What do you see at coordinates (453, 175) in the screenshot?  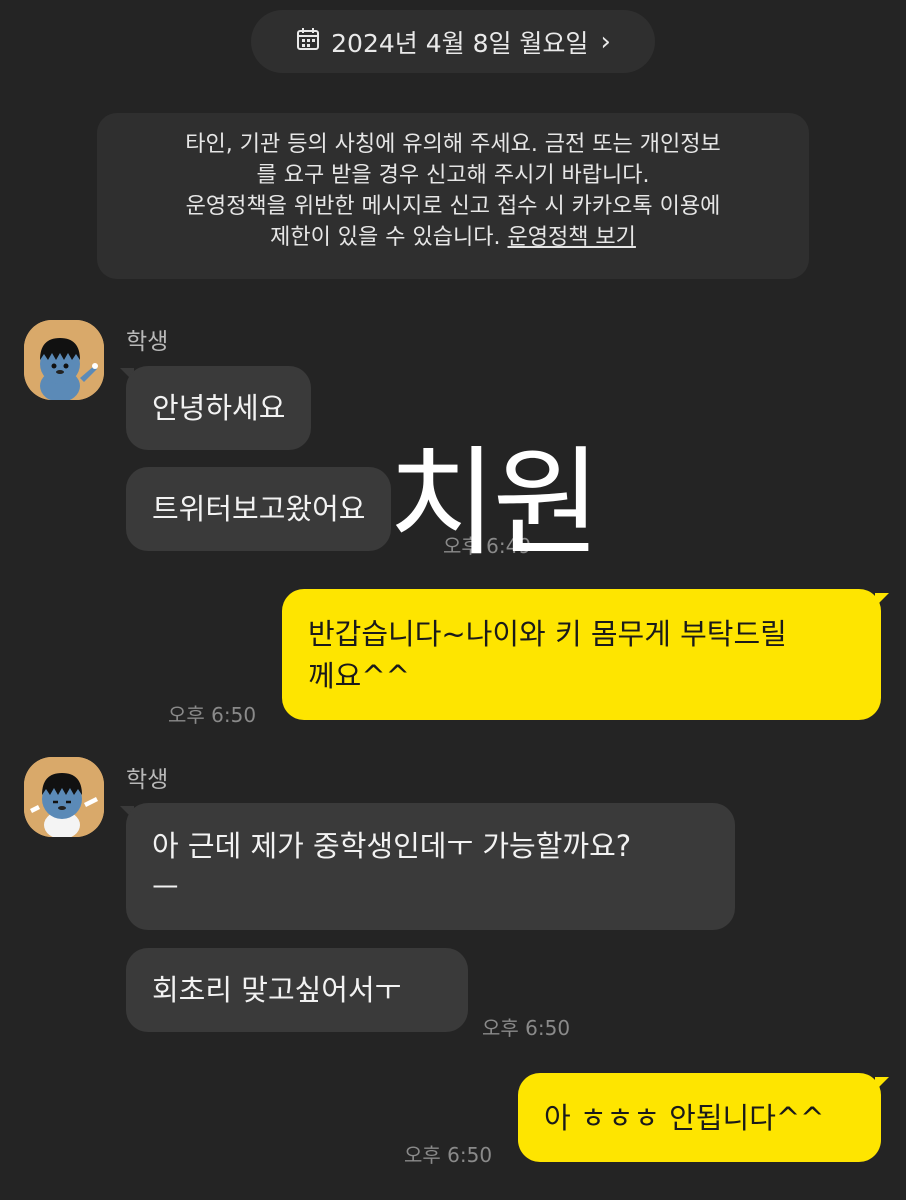 I see `notice-line-2: 를 요구 받을 경우 신고해 주시기 바랍니다.` at bounding box center [453, 175].